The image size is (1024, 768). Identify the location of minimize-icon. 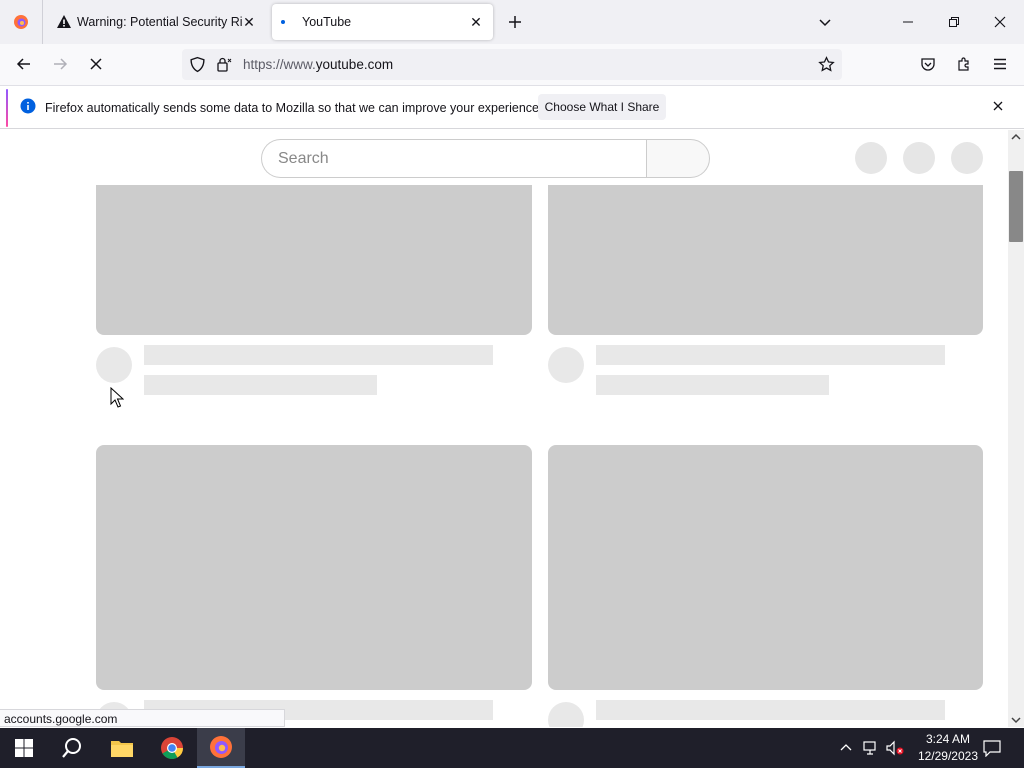
(908, 22).